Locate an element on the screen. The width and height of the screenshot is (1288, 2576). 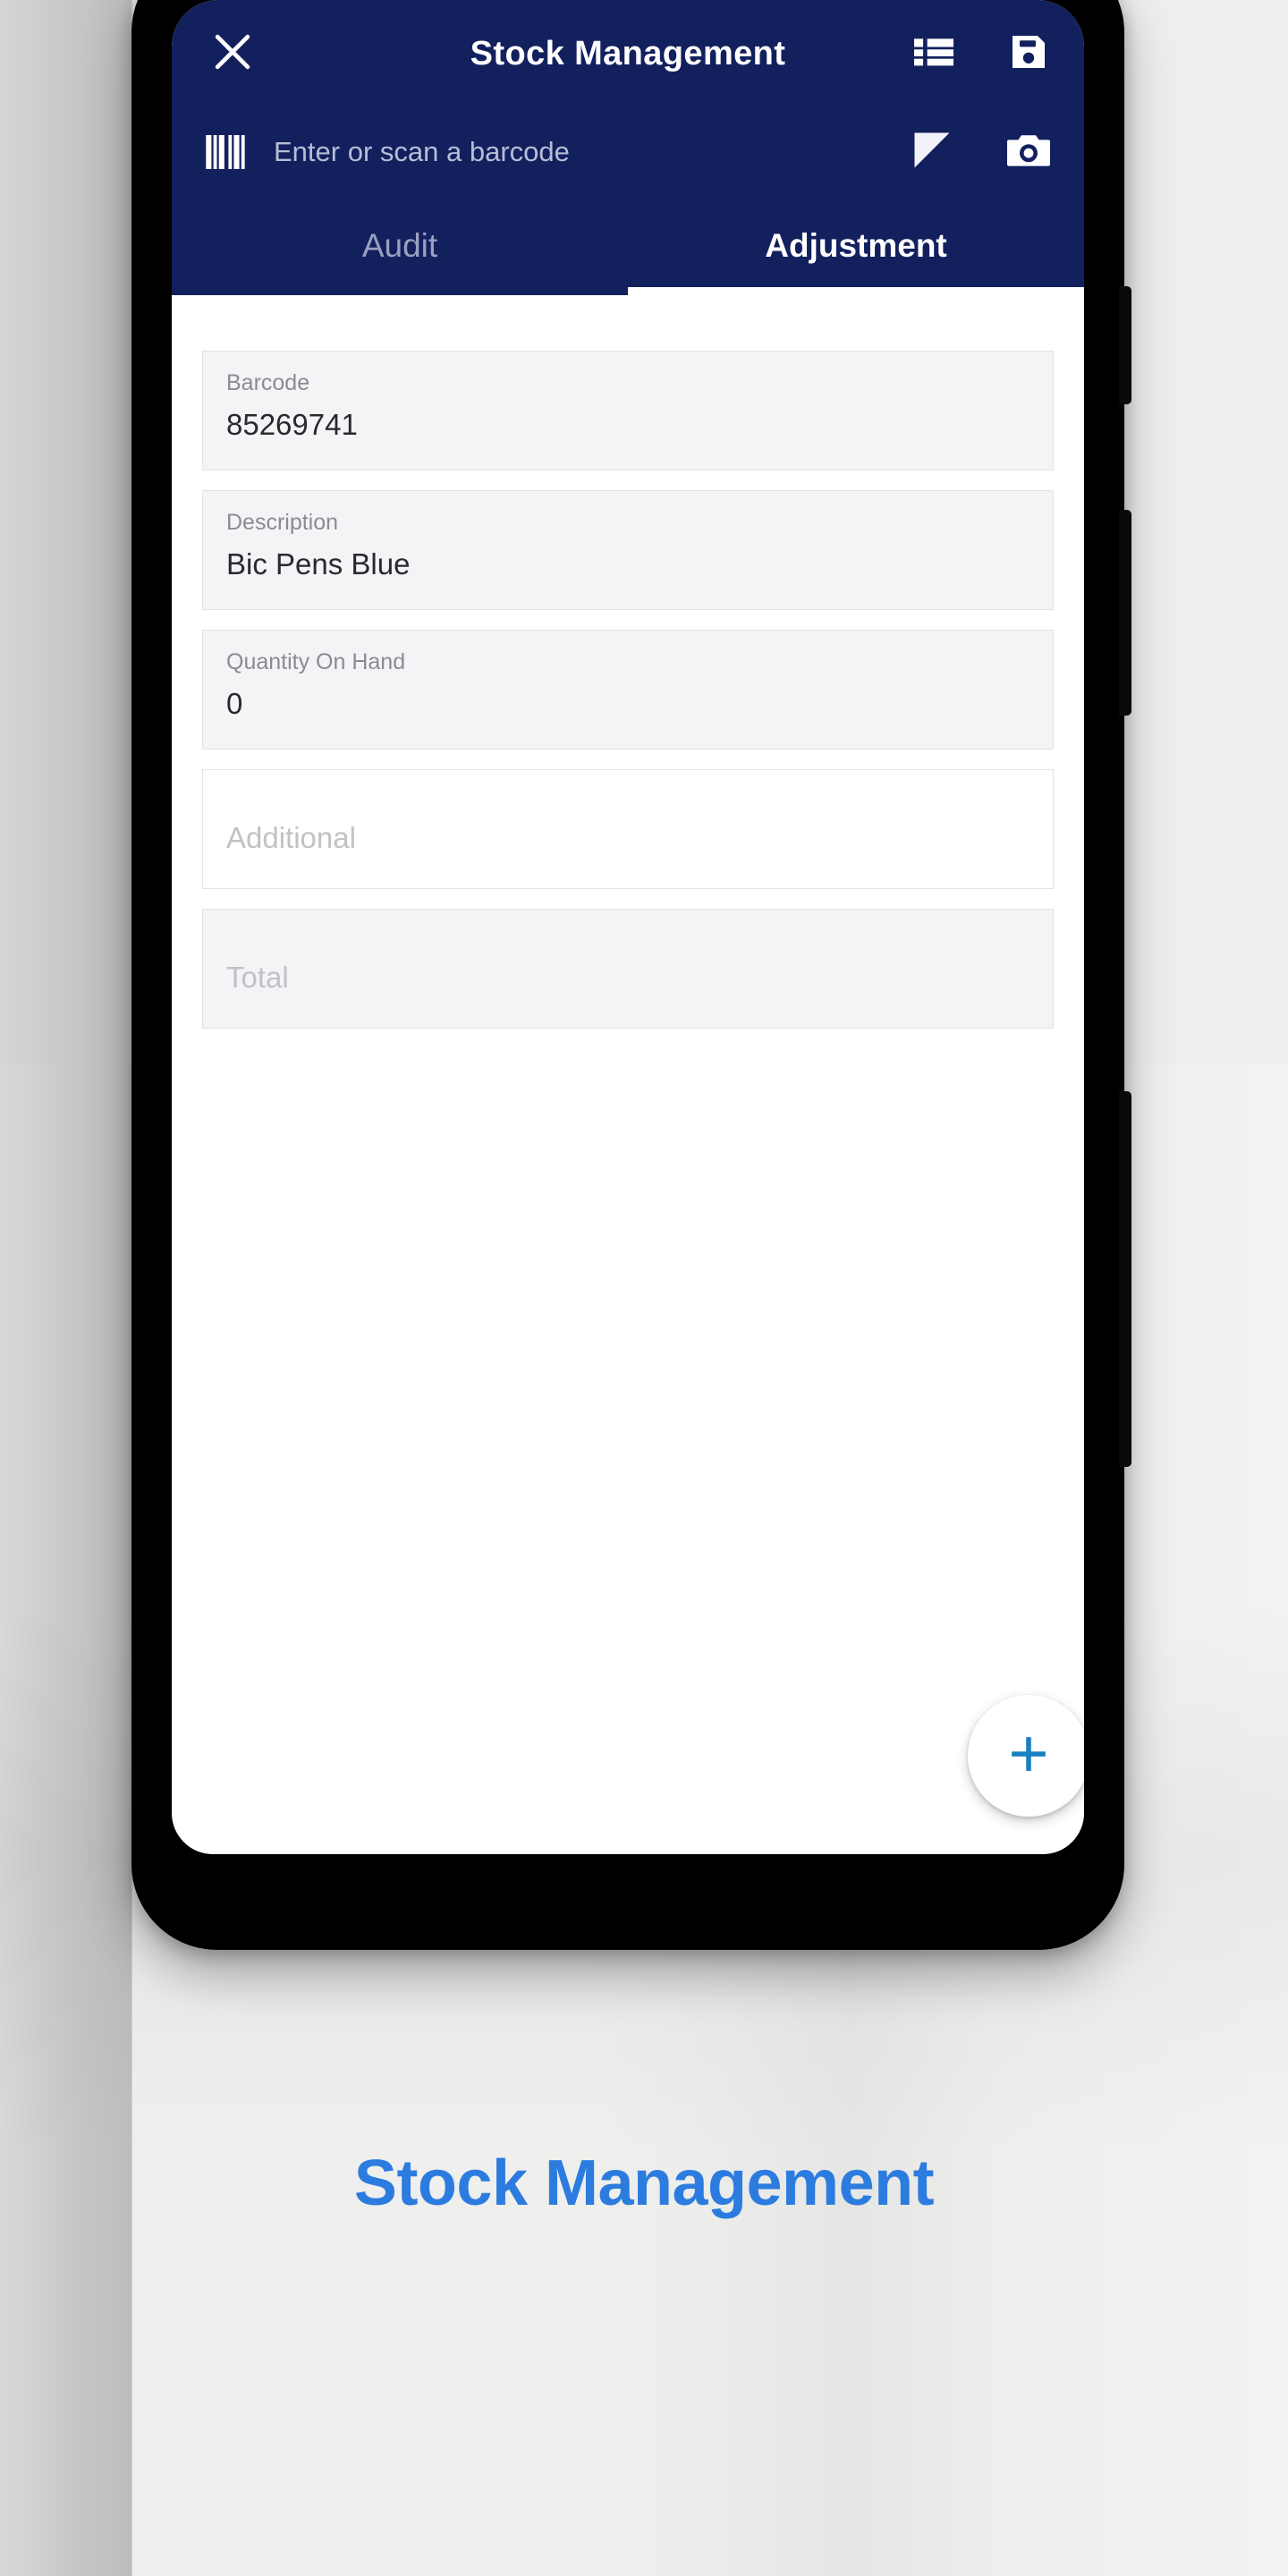
tab-audit: Audit is located at coordinates (400, 246).